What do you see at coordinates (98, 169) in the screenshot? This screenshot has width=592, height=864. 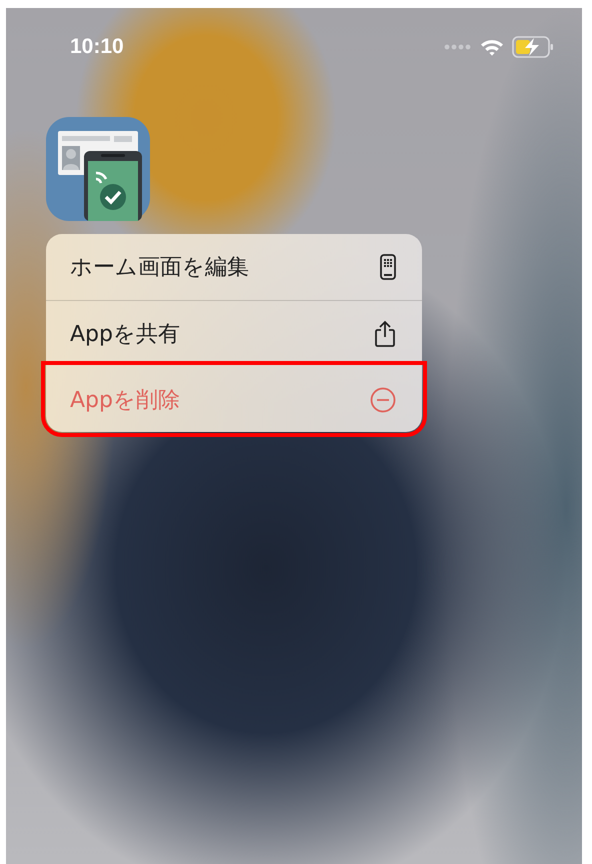 I see `app-icon` at bounding box center [98, 169].